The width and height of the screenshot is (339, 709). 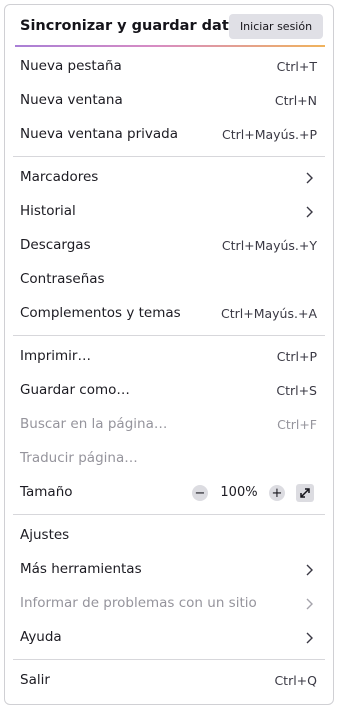 What do you see at coordinates (55, 245) in the screenshot?
I see `menu-item-label: Descargas` at bounding box center [55, 245].